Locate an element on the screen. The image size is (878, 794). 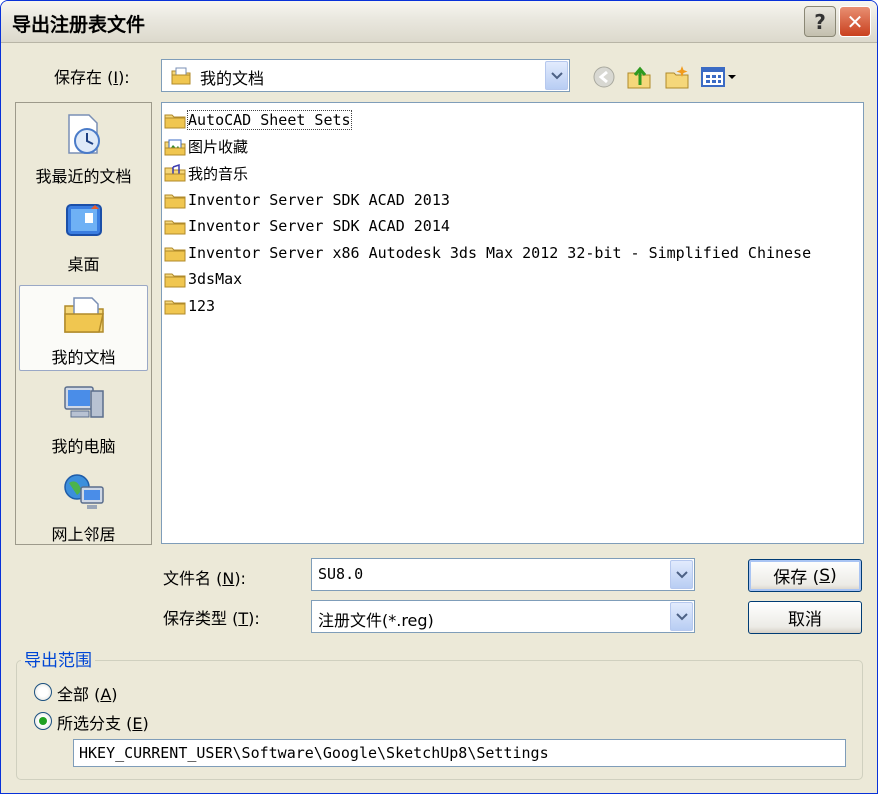
my-documents-small-icon is located at coordinates (181, 76).